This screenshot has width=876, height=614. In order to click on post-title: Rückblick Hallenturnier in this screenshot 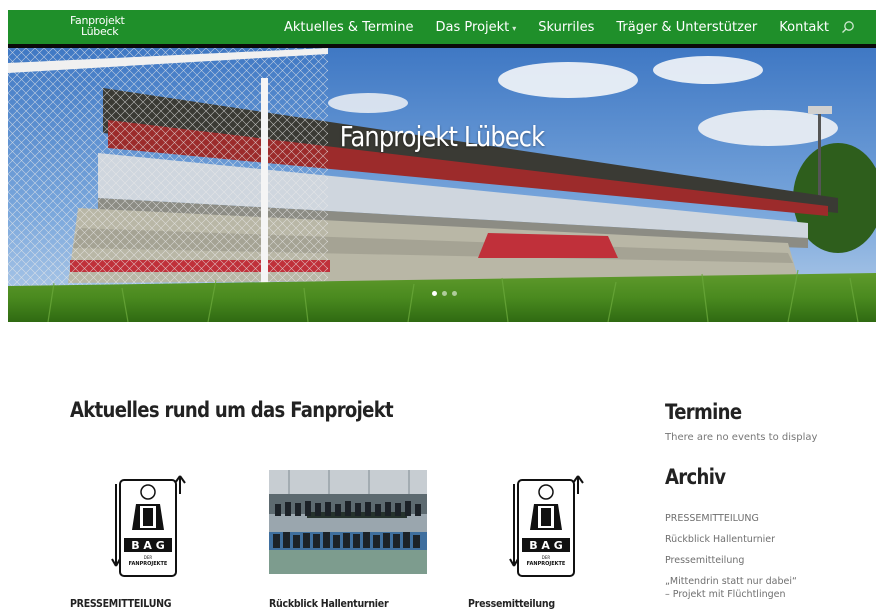, I will do `click(329, 603)`.